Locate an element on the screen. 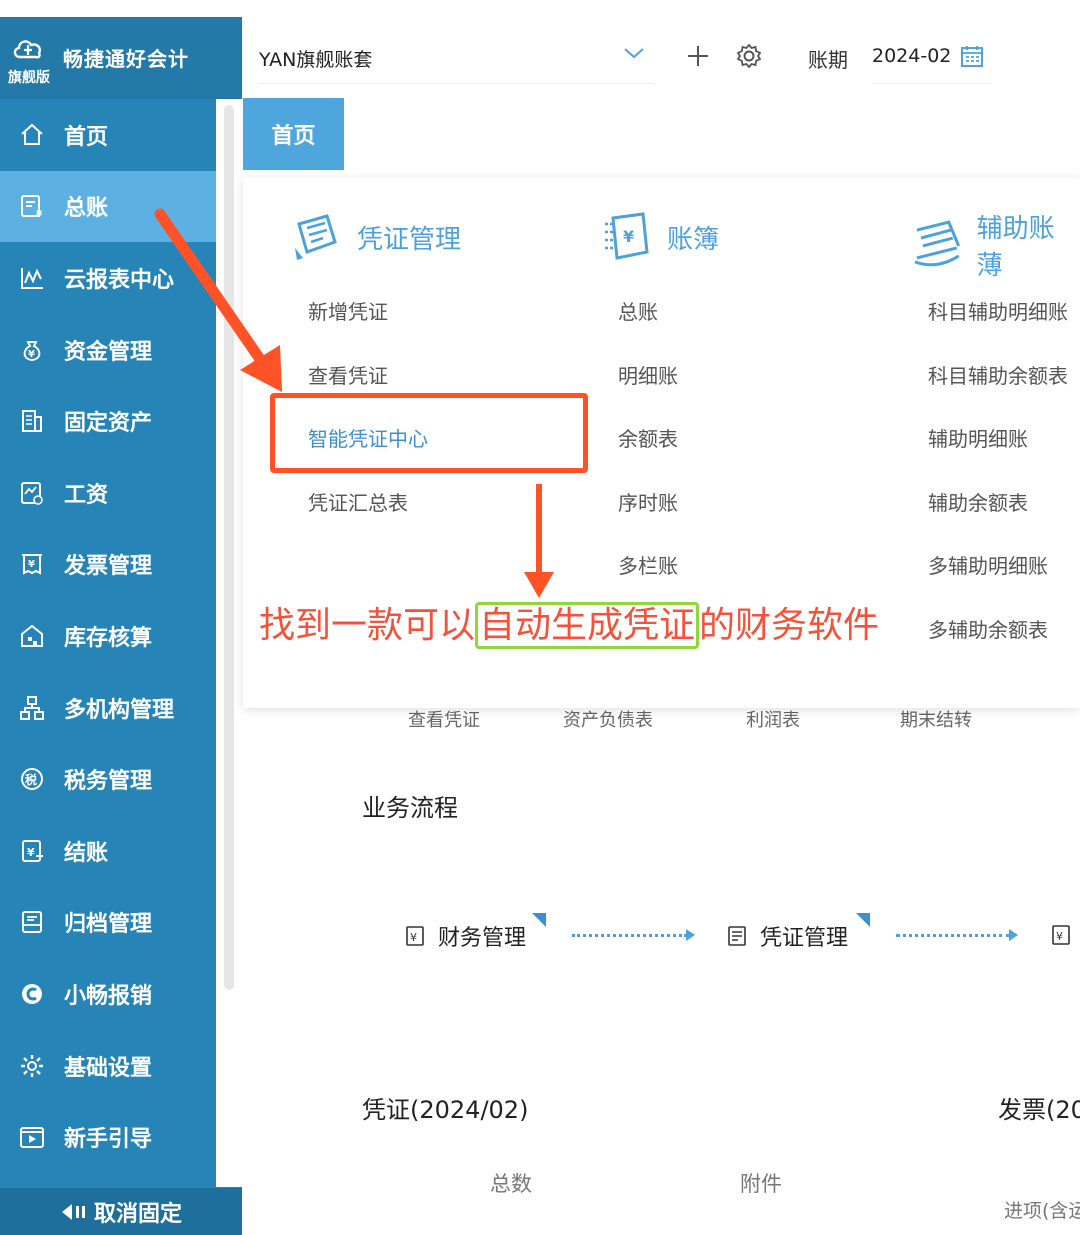  sidebar-item-invoice: ¥ 发票管理 is located at coordinates (108, 565).